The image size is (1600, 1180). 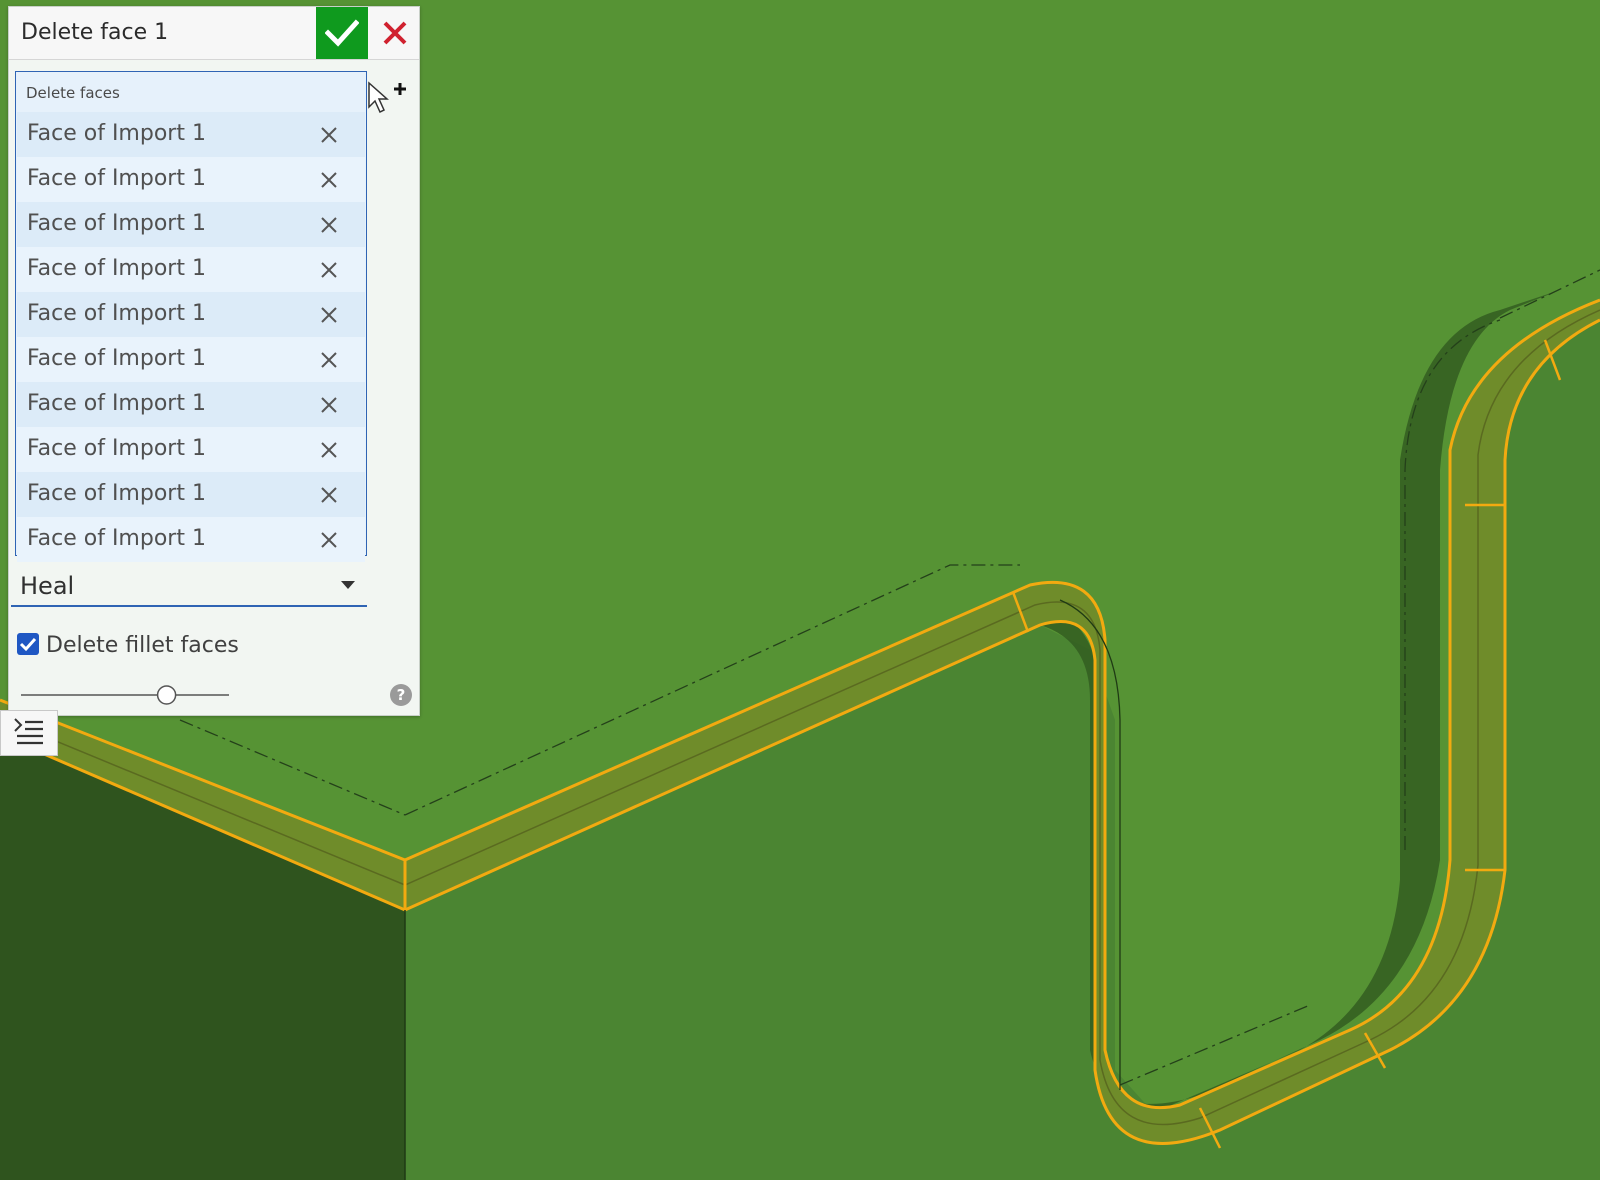 I want to click on cursor-add-icon, so click(x=388, y=100).